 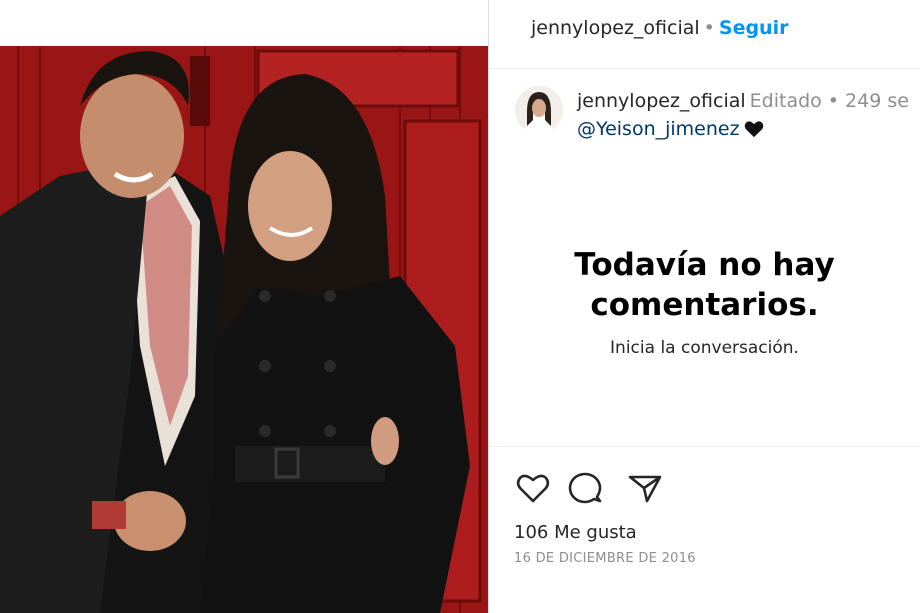 I want to click on avatar-image, so click(x=539, y=110).